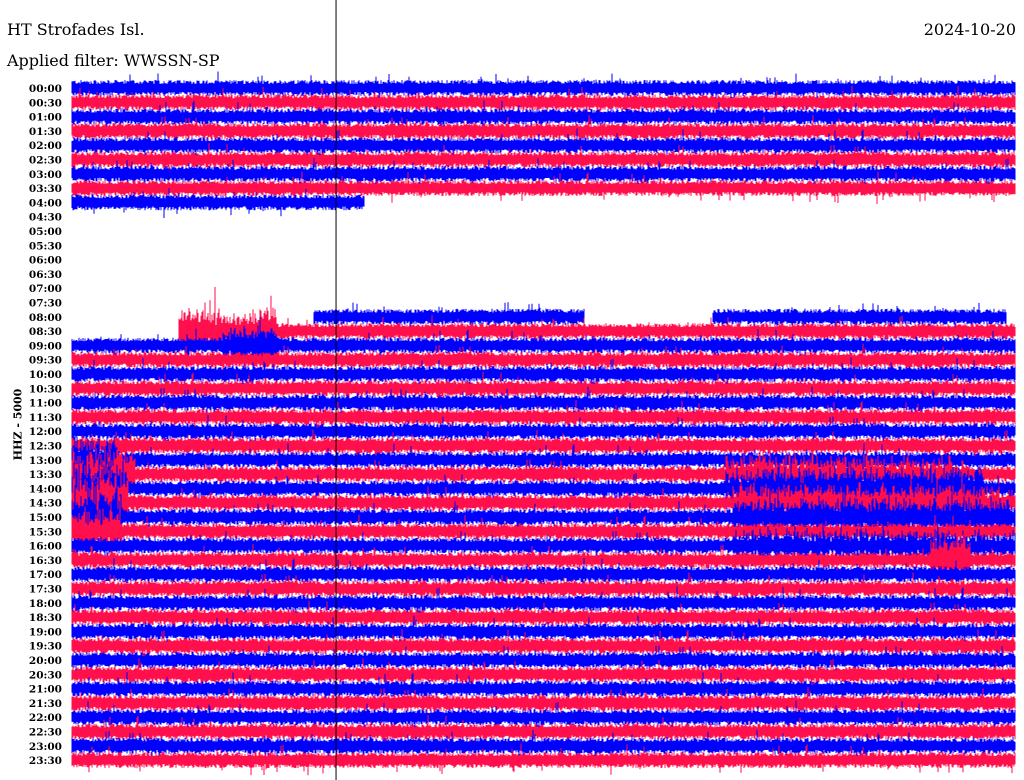 This screenshot has height=780, width=1024. I want to click on row-time-label: 14:00, so click(45, 489).